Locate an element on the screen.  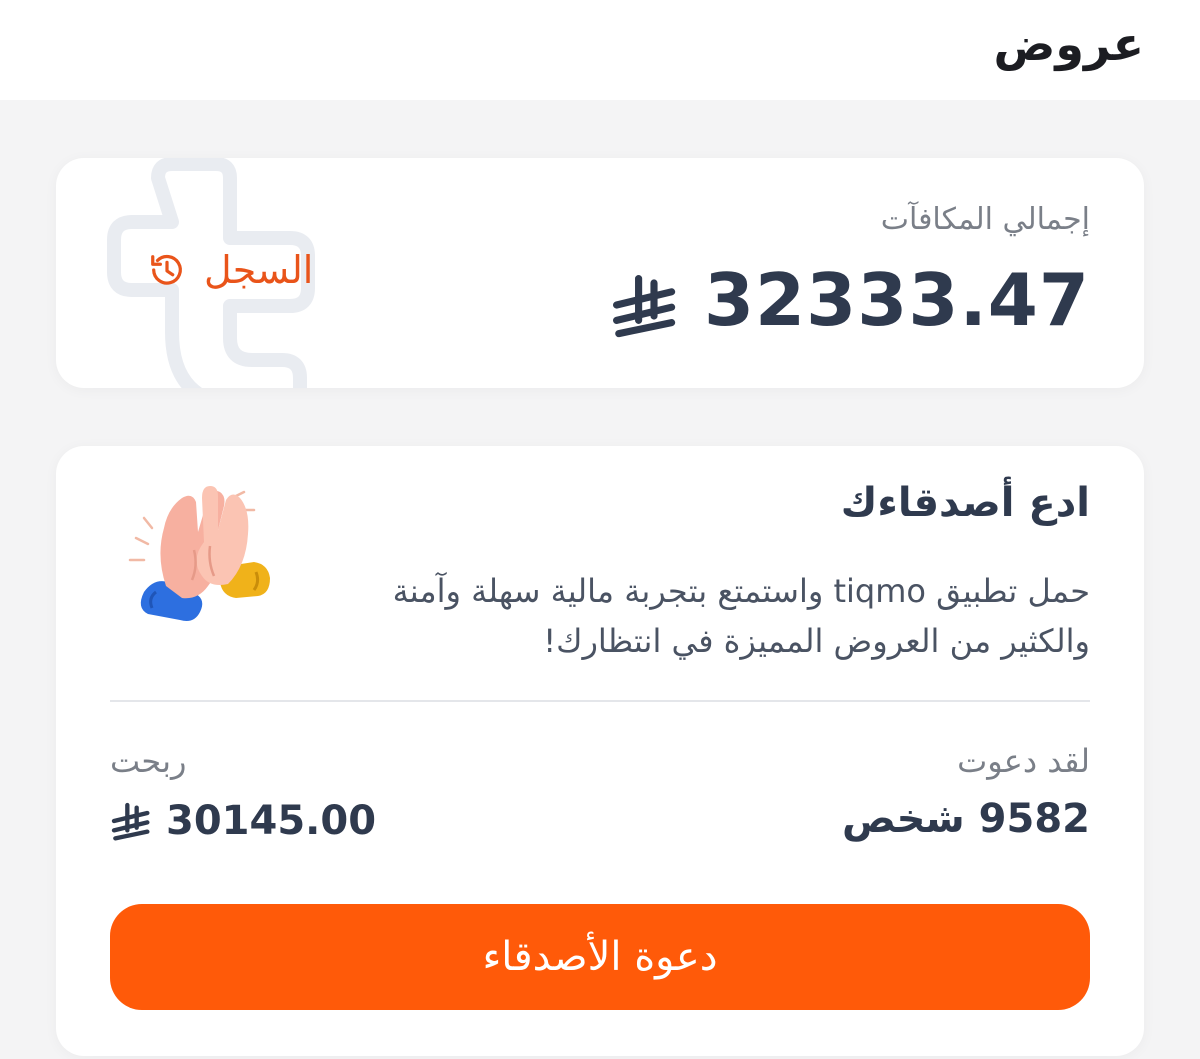
earned-amount: 30145.00 is located at coordinates (271, 821).